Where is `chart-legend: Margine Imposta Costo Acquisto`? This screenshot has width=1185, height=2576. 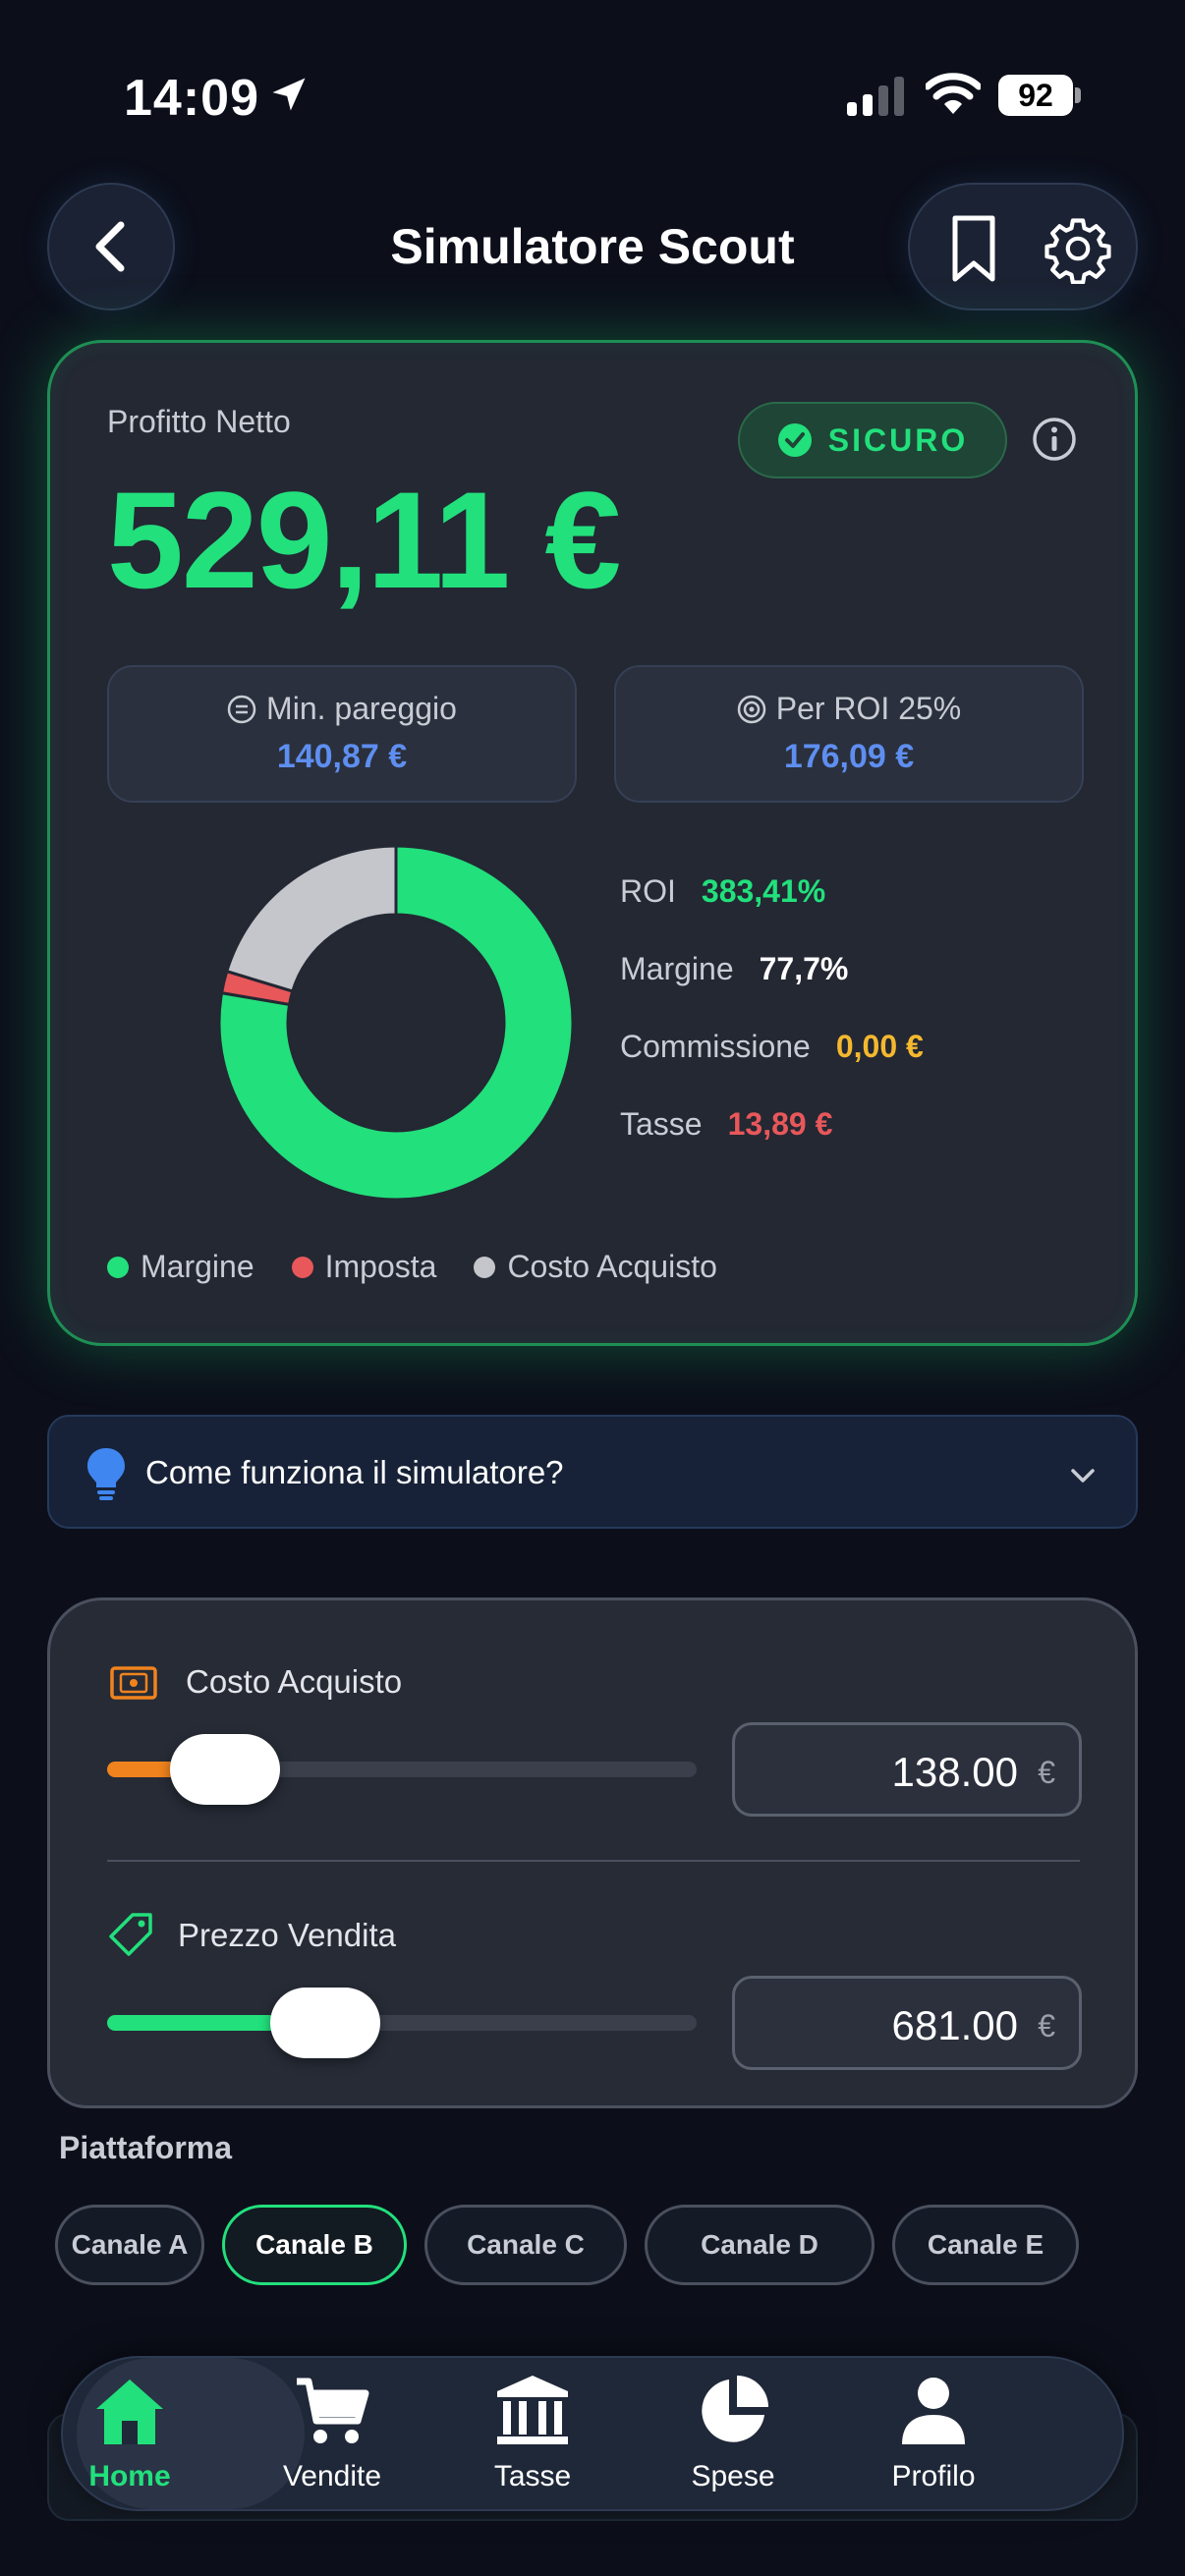 chart-legend: Margine Imposta Costo Acquisto is located at coordinates (412, 1267).